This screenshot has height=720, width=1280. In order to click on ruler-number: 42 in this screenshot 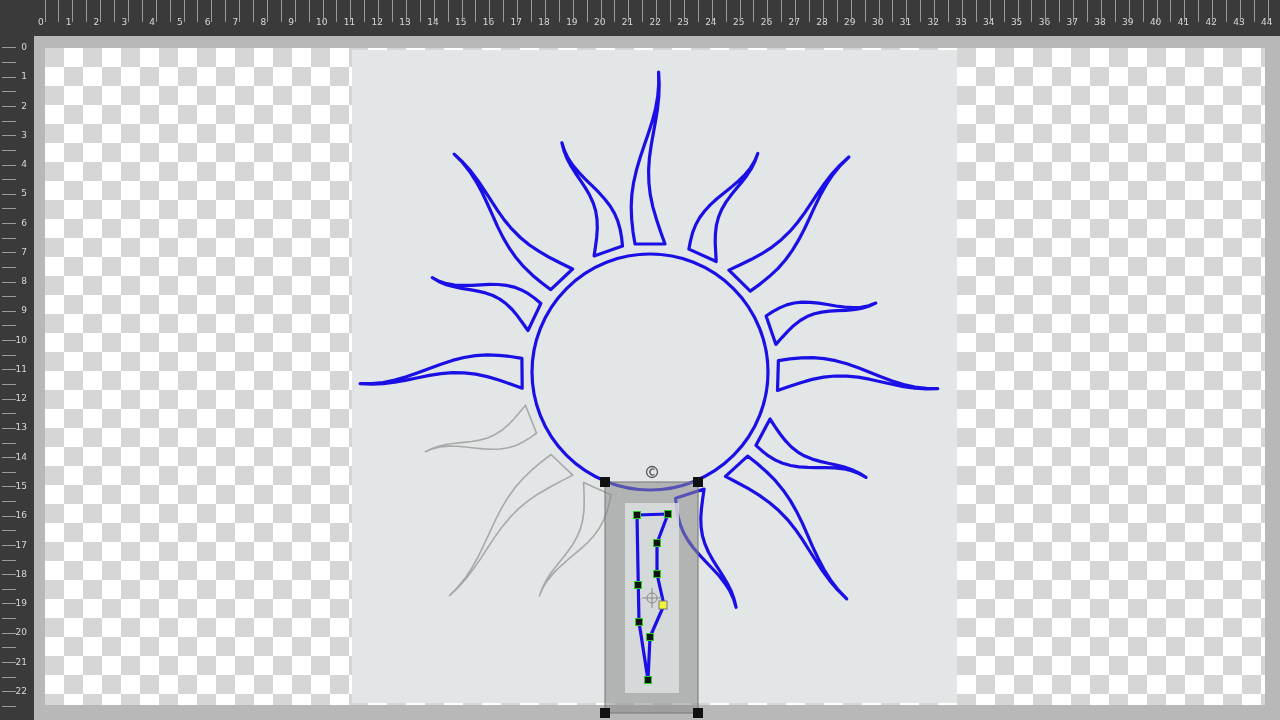, I will do `click(1211, 22)`.